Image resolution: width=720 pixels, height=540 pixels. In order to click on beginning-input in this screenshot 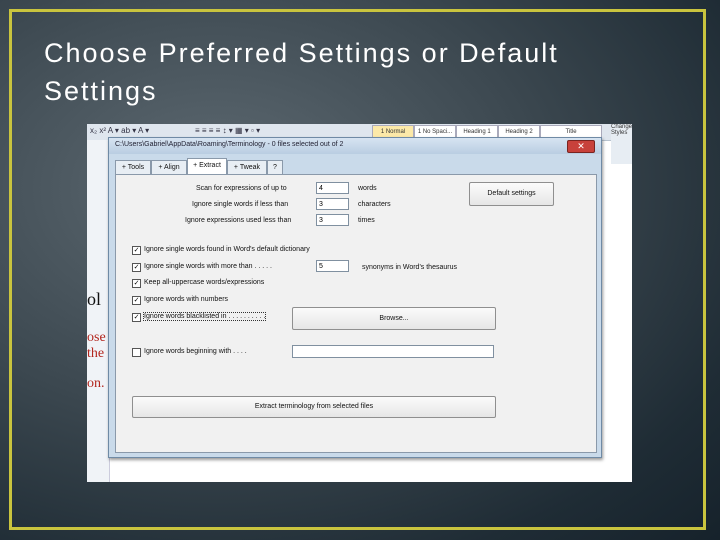, I will do `click(393, 351)`.